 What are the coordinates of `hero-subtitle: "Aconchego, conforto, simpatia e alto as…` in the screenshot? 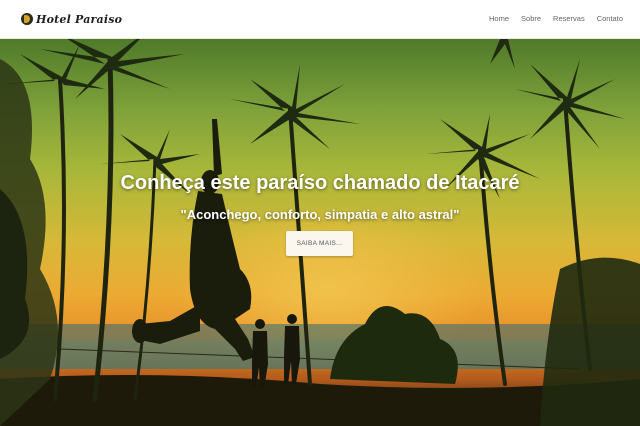 It's located at (320, 214).